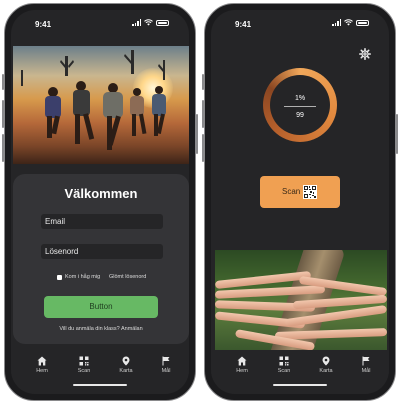 The height and width of the screenshot is (404, 400). What do you see at coordinates (101, 329) in the screenshot?
I see `signup-link: Vill du anmäla din klass? Anmälan` at bounding box center [101, 329].